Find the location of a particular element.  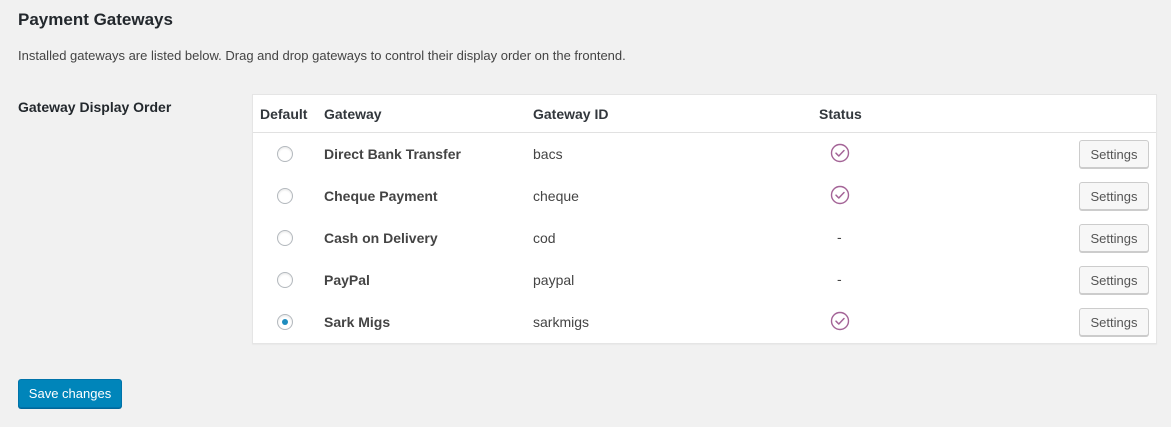

gateway-id: bacs is located at coordinates (548, 154).